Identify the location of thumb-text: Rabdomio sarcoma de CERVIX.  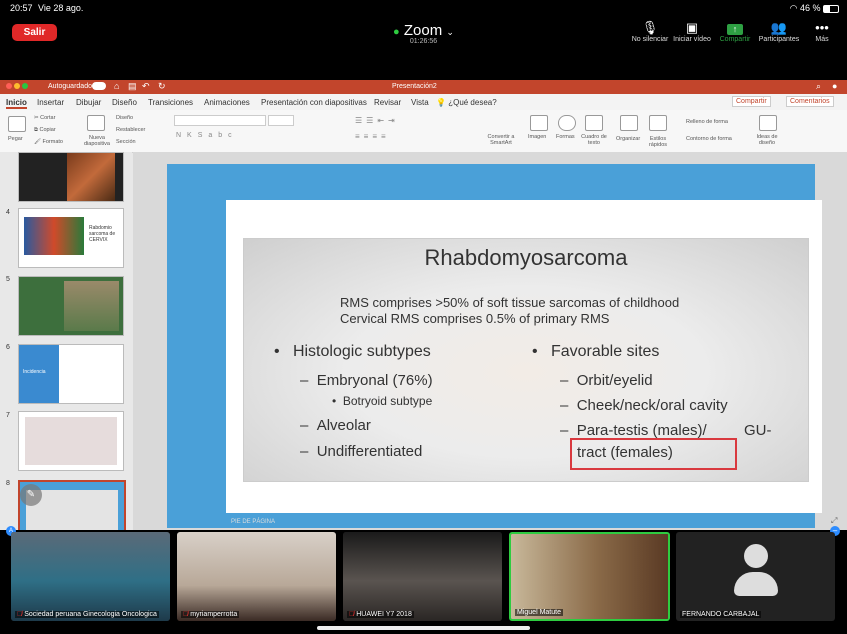
(102, 234).